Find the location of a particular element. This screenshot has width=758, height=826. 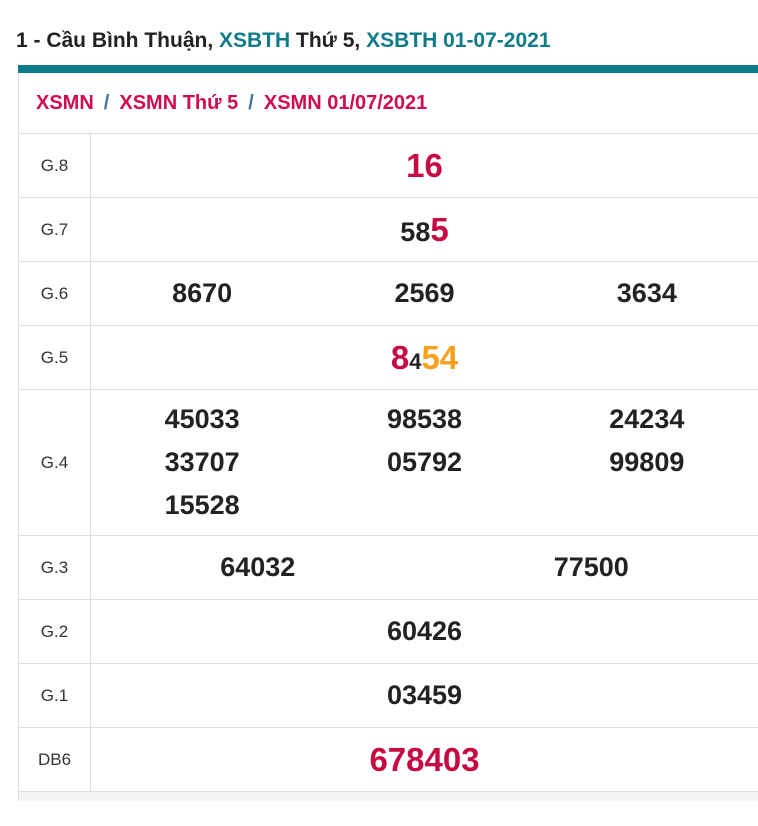

prize-label: G.3 is located at coordinates (55, 567).